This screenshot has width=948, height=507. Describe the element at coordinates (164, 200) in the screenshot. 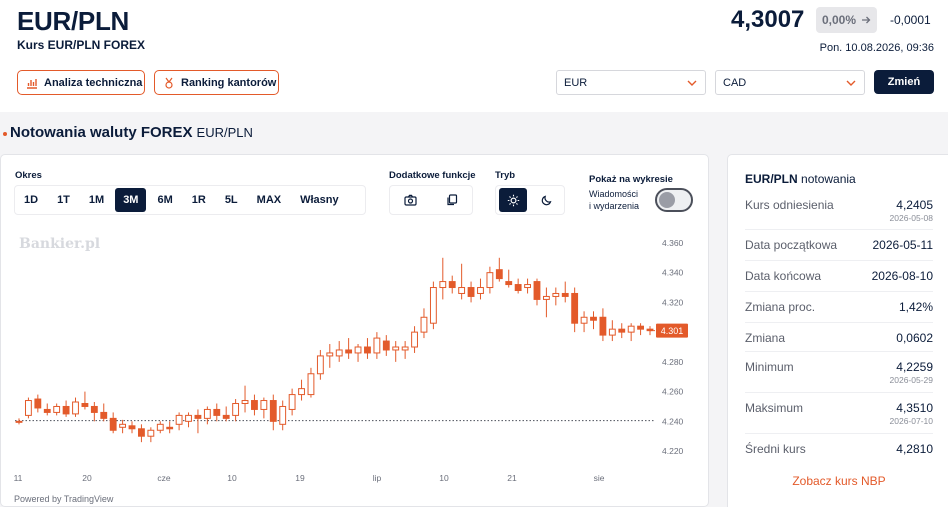

I see `period-button-6m: 6M` at that location.